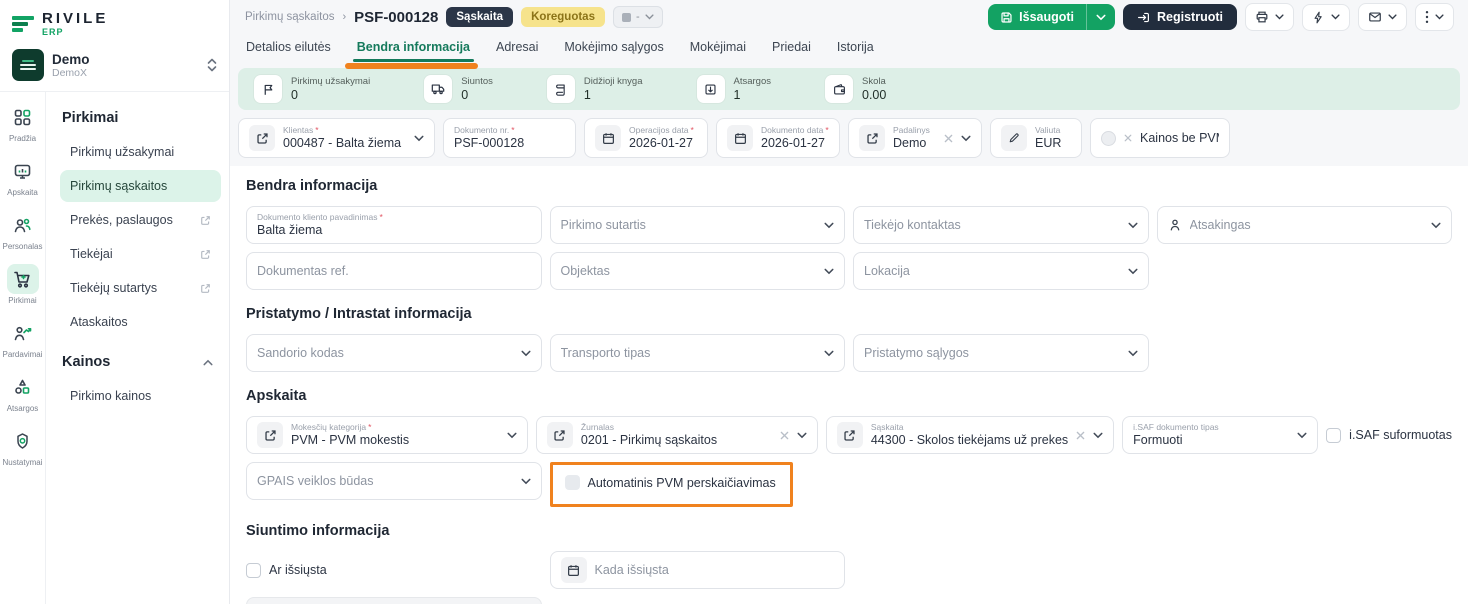 The width and height of the screenshot is (1468, 604). What do you see at coordinates (717, 47) in the screenshot?
I see `tab-label: Mokėjimai` at bounding box center [717, 47].